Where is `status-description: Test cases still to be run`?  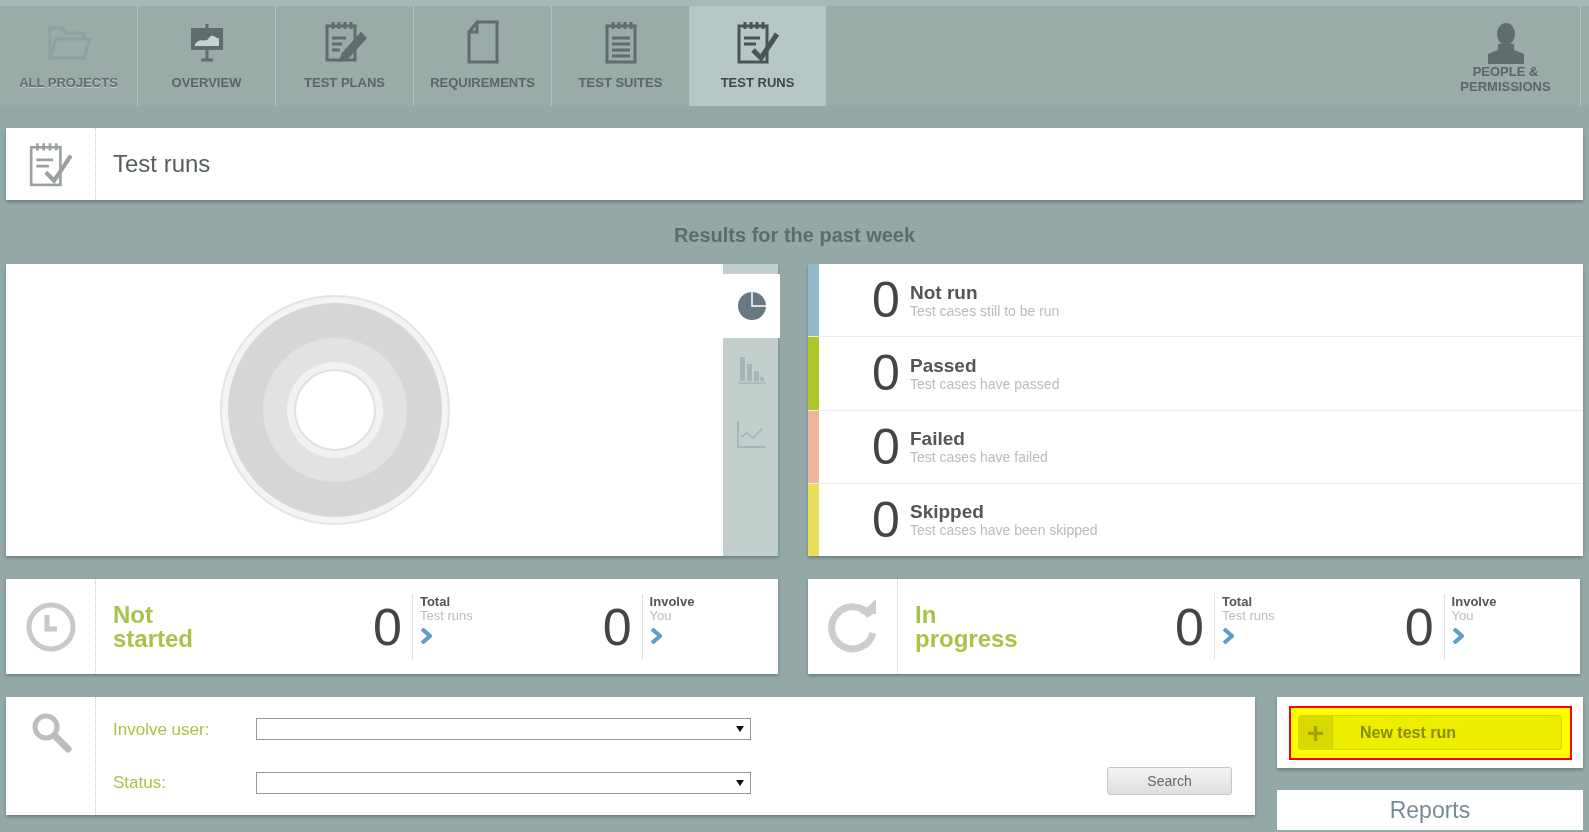
status-description: Test cases still to be run is located at coordinates (985, 310).